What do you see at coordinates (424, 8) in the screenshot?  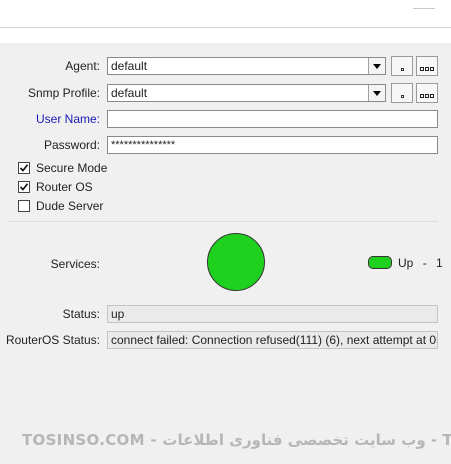 I see `top-bar-mark` at bounding box center [424, 8].